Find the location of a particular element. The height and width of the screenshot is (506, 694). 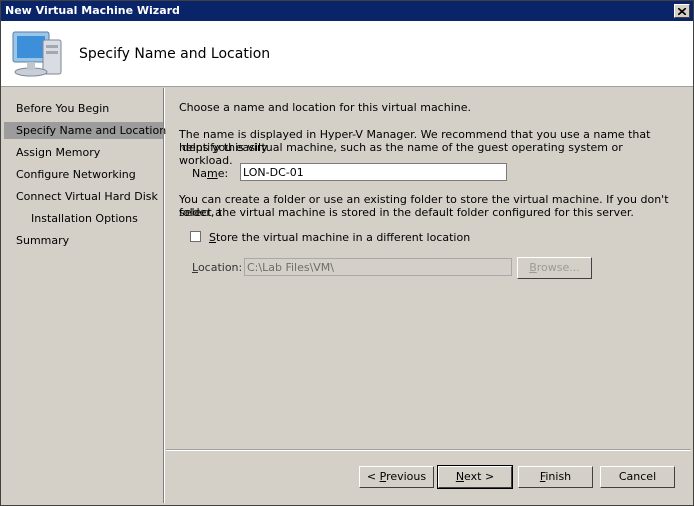

window-title: New Virtual Machine Wizard is located at coordinates (92, 10).